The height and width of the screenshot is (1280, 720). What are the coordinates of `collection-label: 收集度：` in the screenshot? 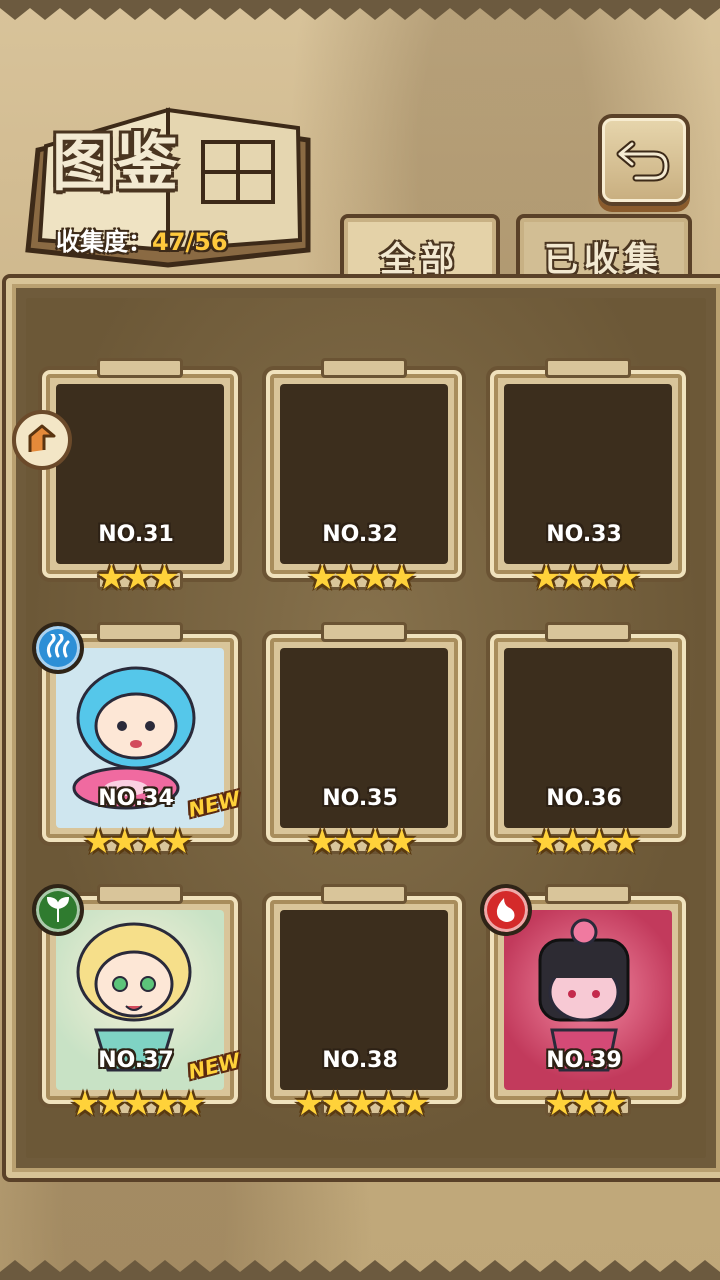 It's located at (104, 242).